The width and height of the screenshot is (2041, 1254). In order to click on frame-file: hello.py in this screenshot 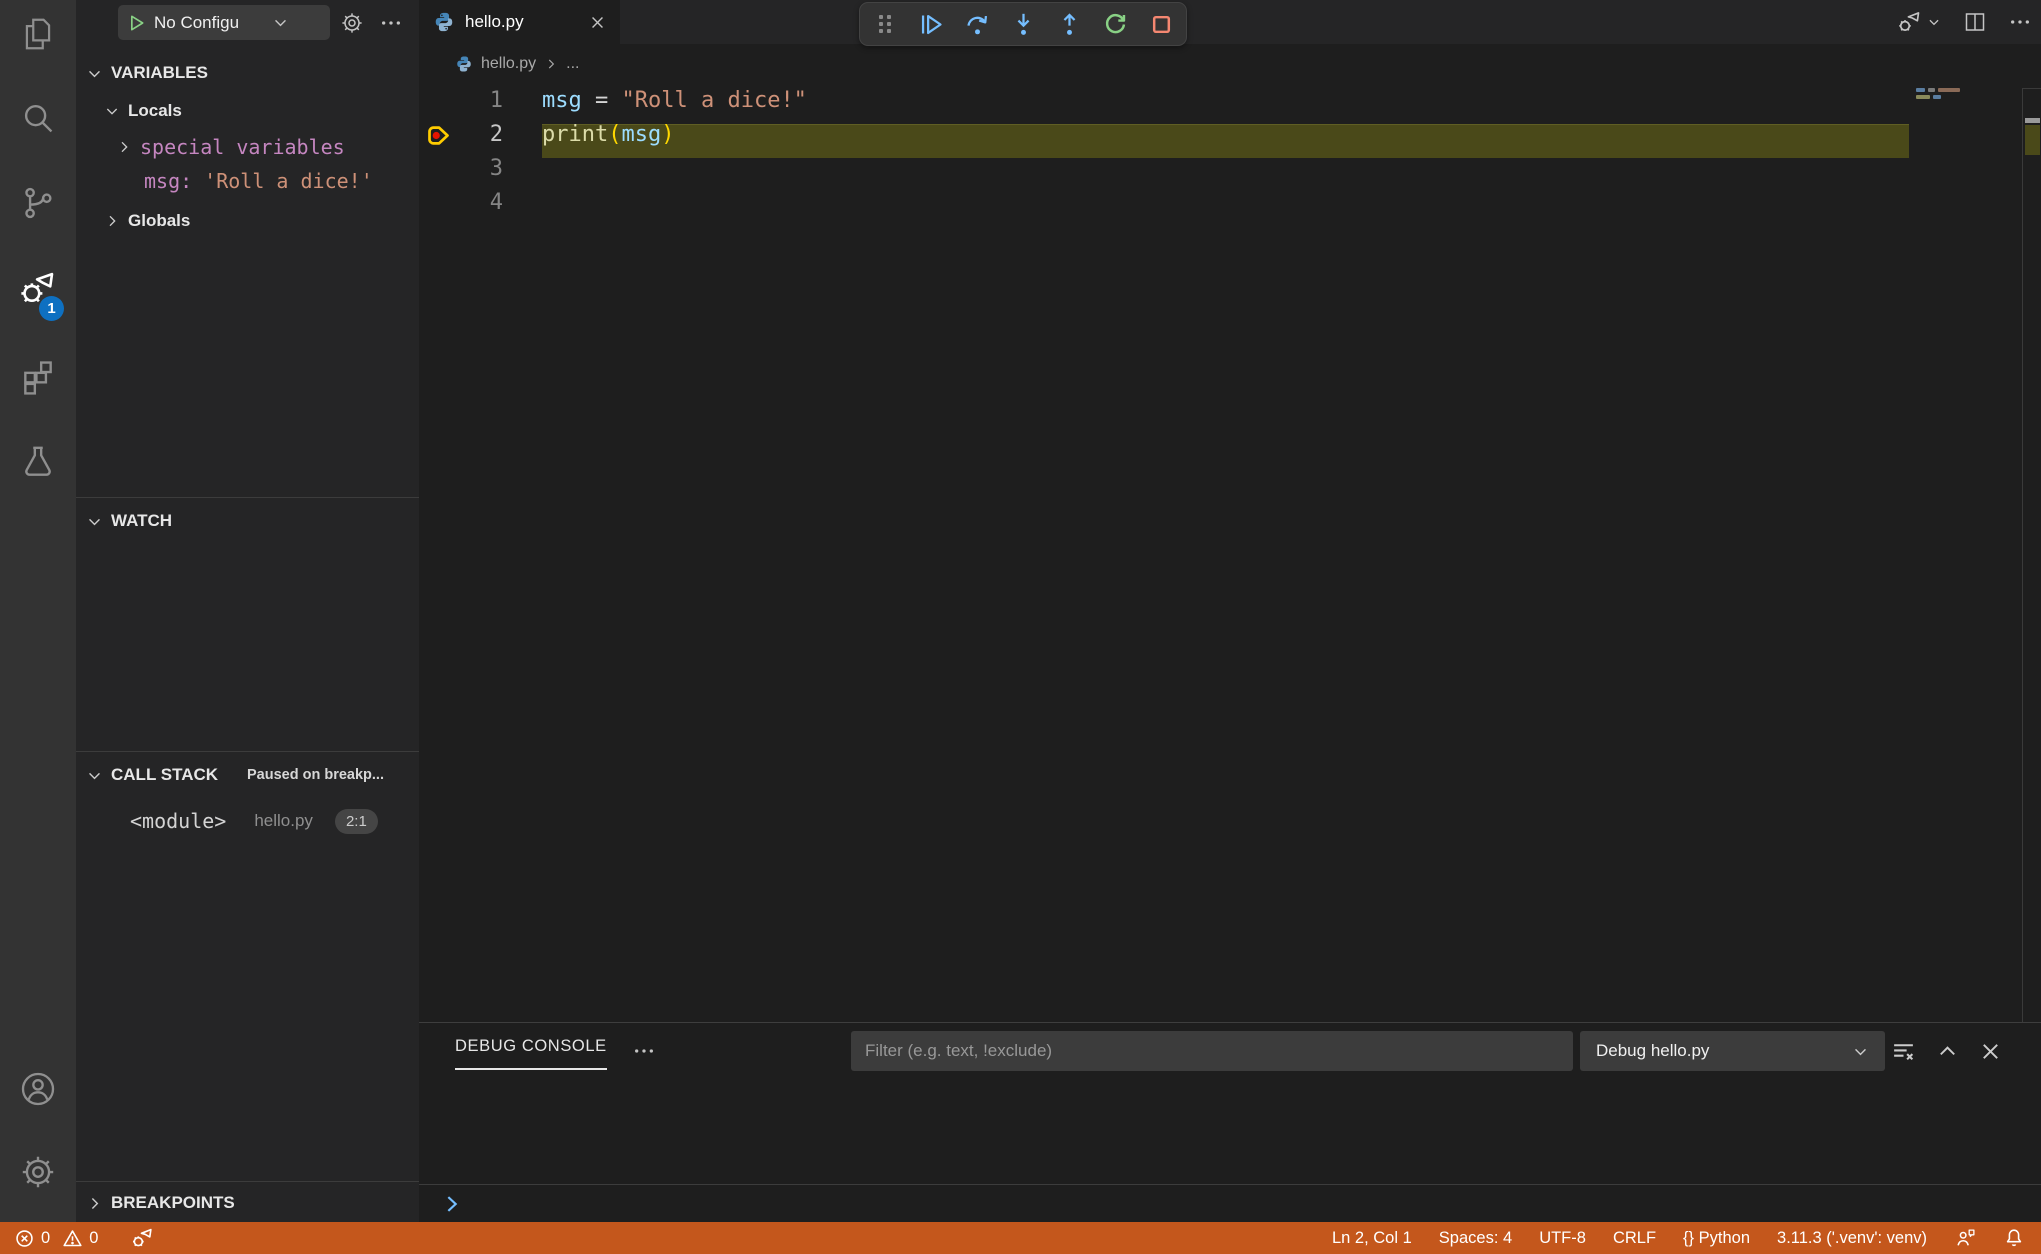, I will do `click(283, 820)`.